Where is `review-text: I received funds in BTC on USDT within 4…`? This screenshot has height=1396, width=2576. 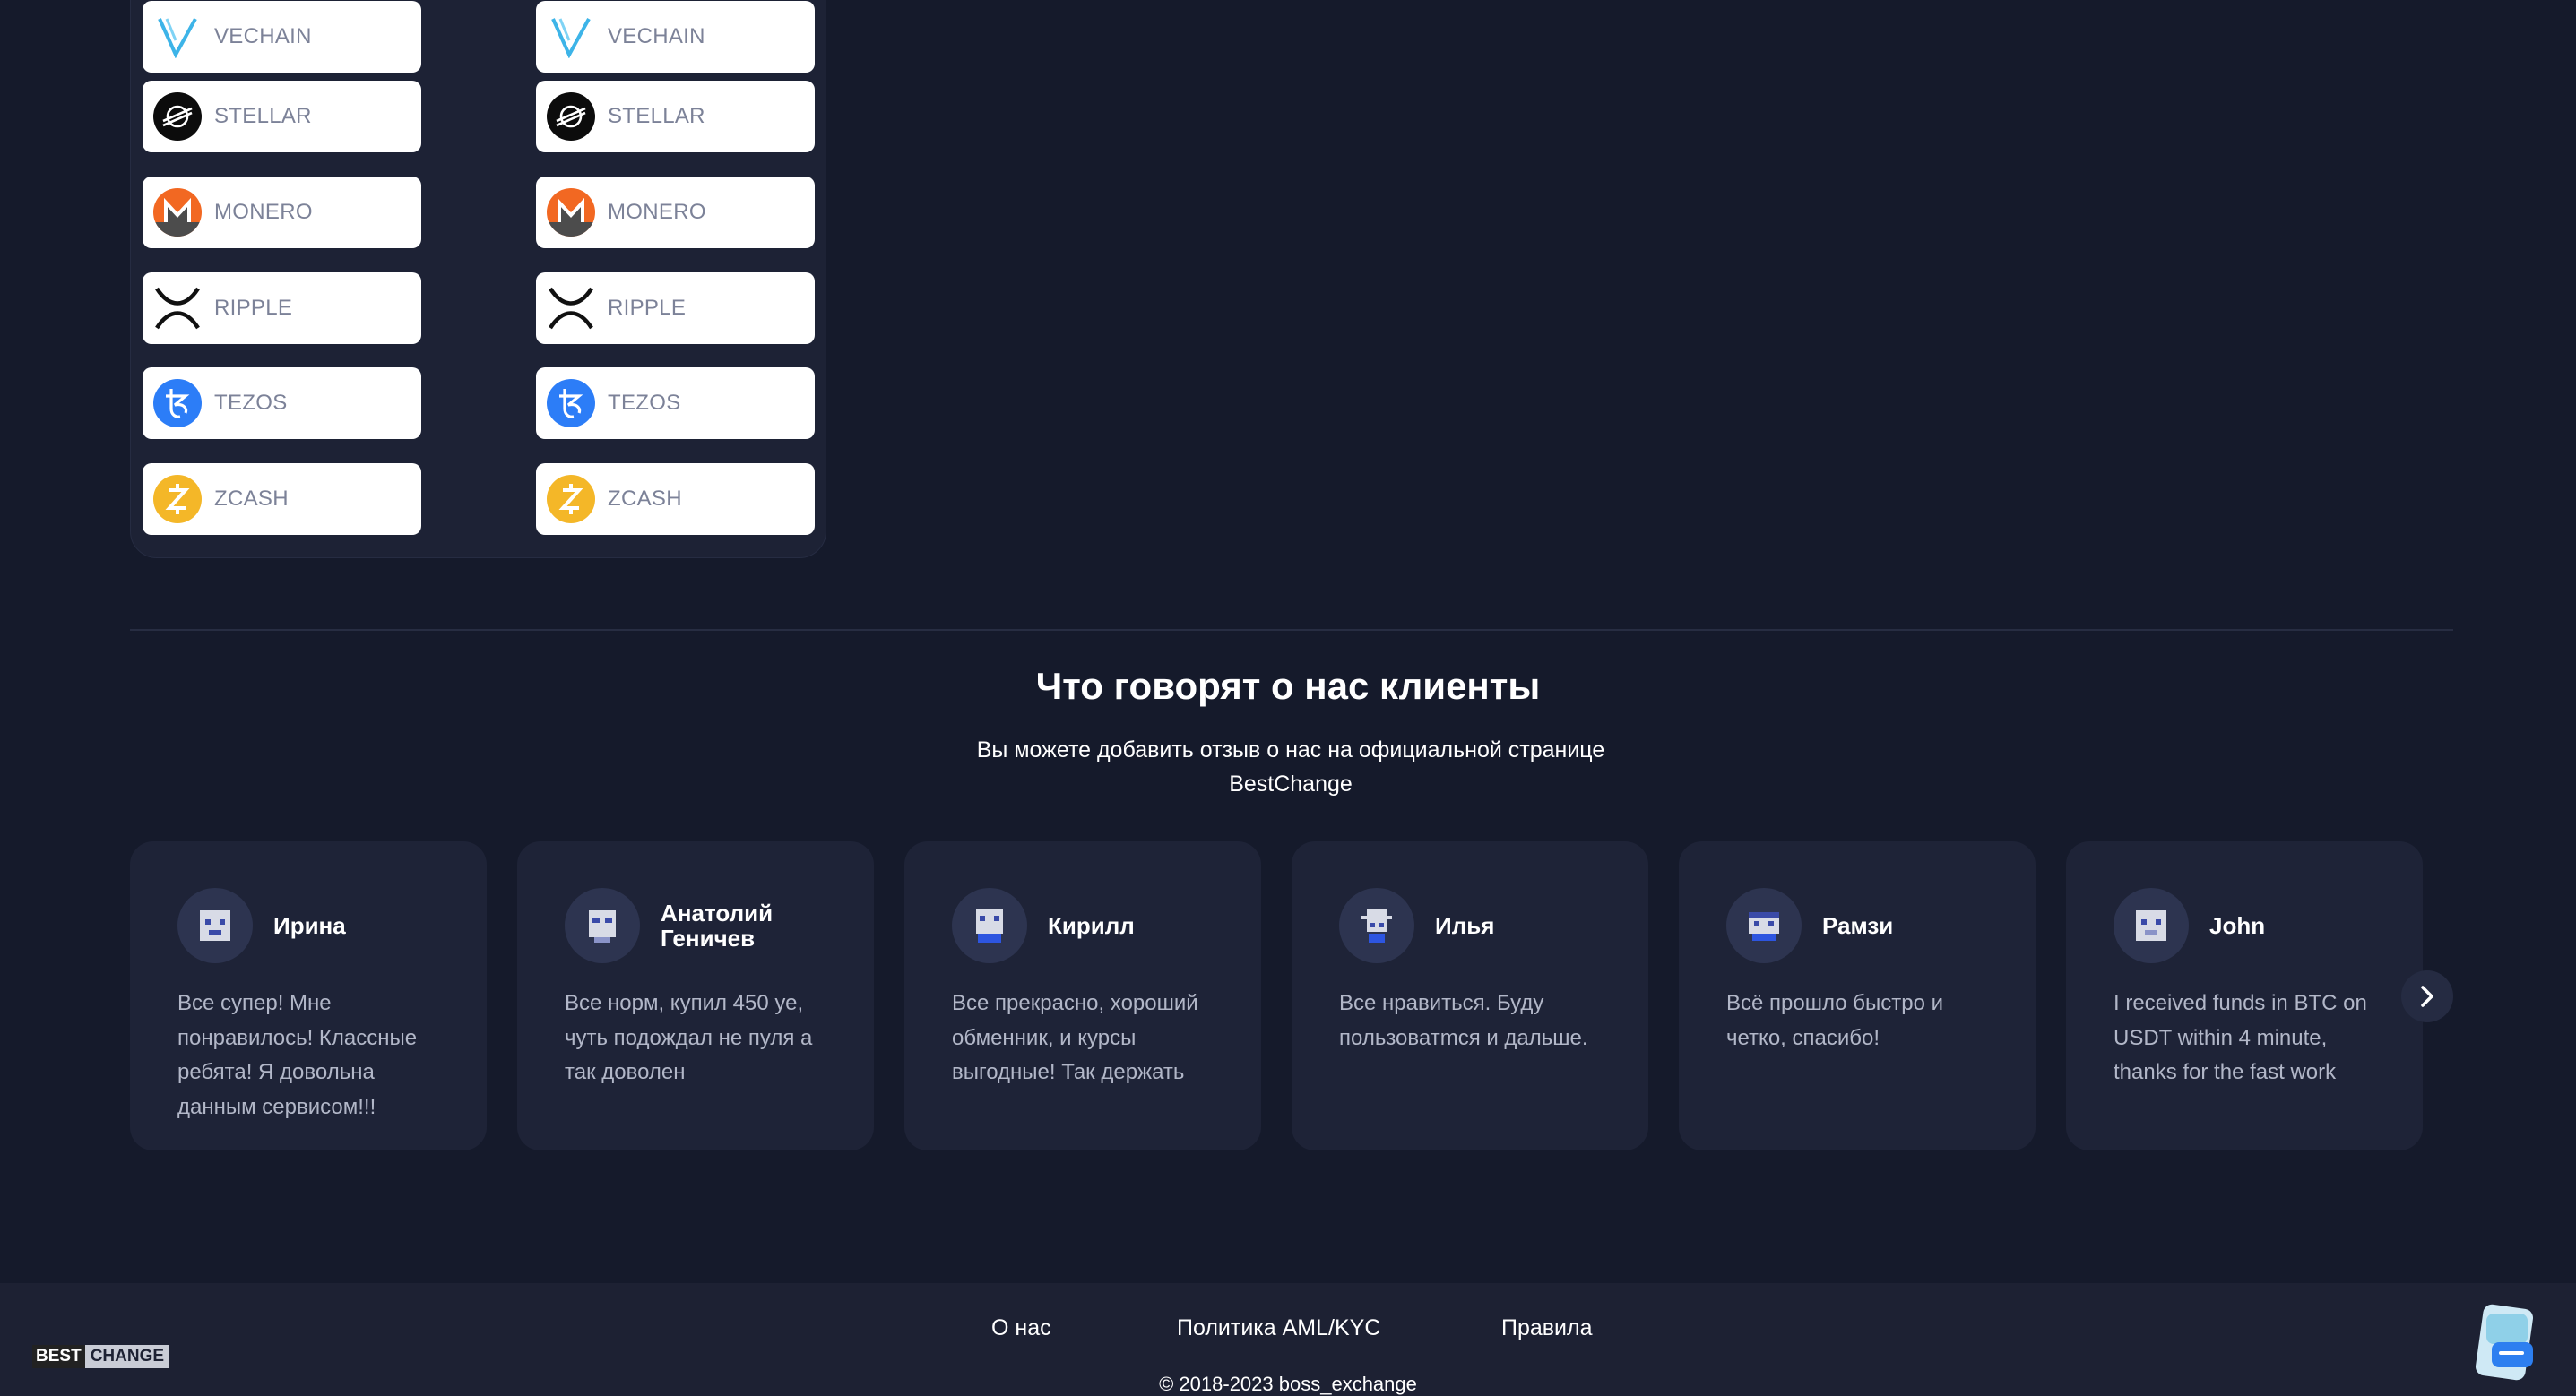
review-text: I received funds in BTC on USDT within 4… is located at coordinates (2240, 1037).